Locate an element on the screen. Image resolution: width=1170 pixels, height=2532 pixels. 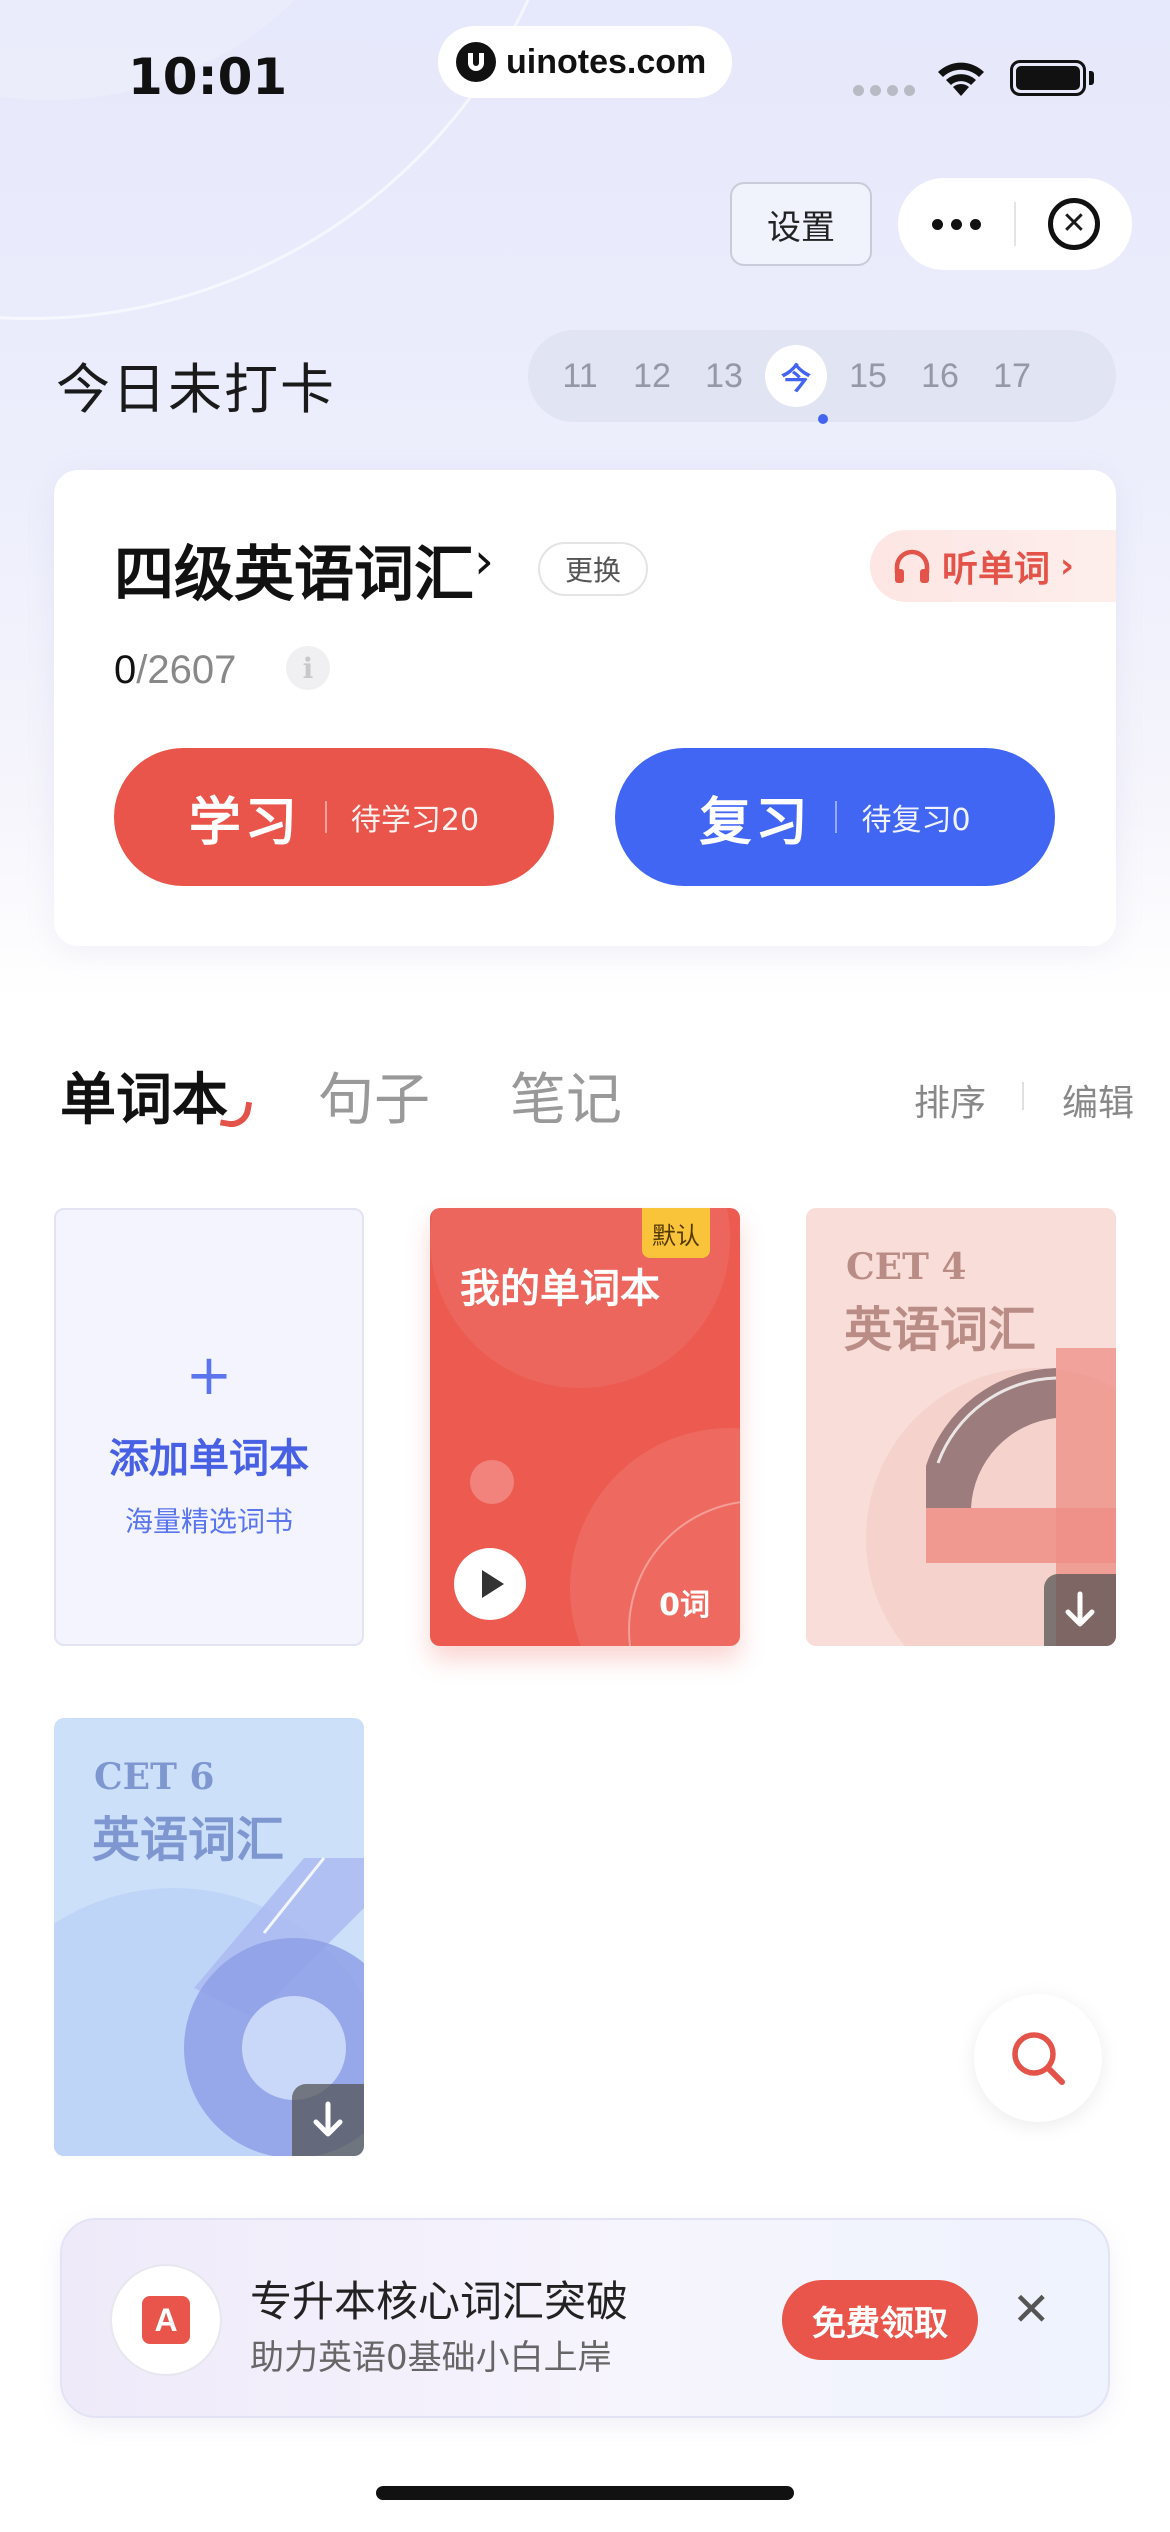
date-item: 11 is located at coordinates (580, 376).